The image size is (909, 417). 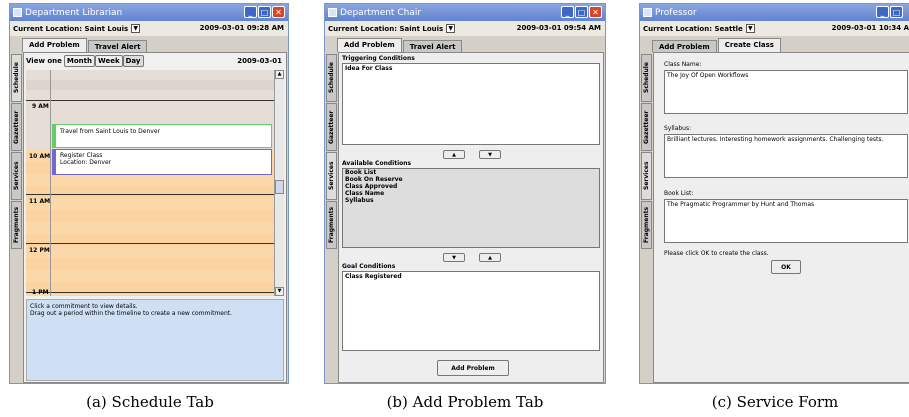 What do you see at coordinates (378, 58) in the screenshot?
I see `triggering-label: Triggering Conditions` at bounding box center [378, 58].